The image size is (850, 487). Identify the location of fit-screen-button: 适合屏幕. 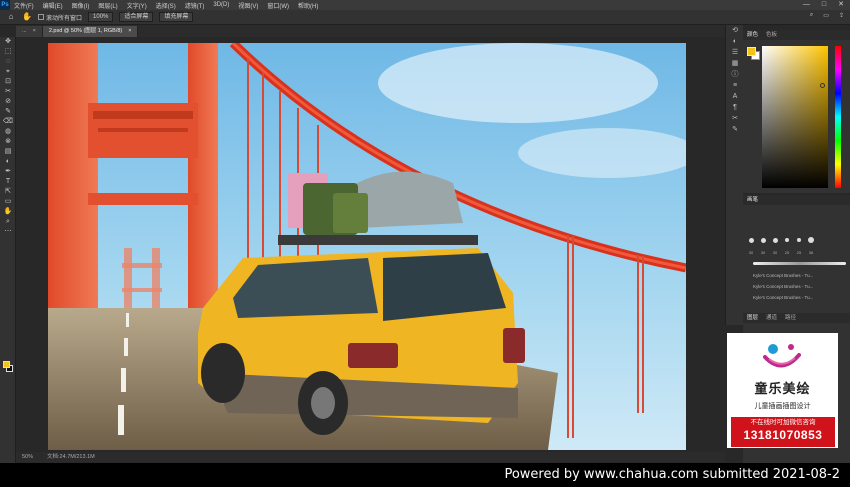
(136, 17).